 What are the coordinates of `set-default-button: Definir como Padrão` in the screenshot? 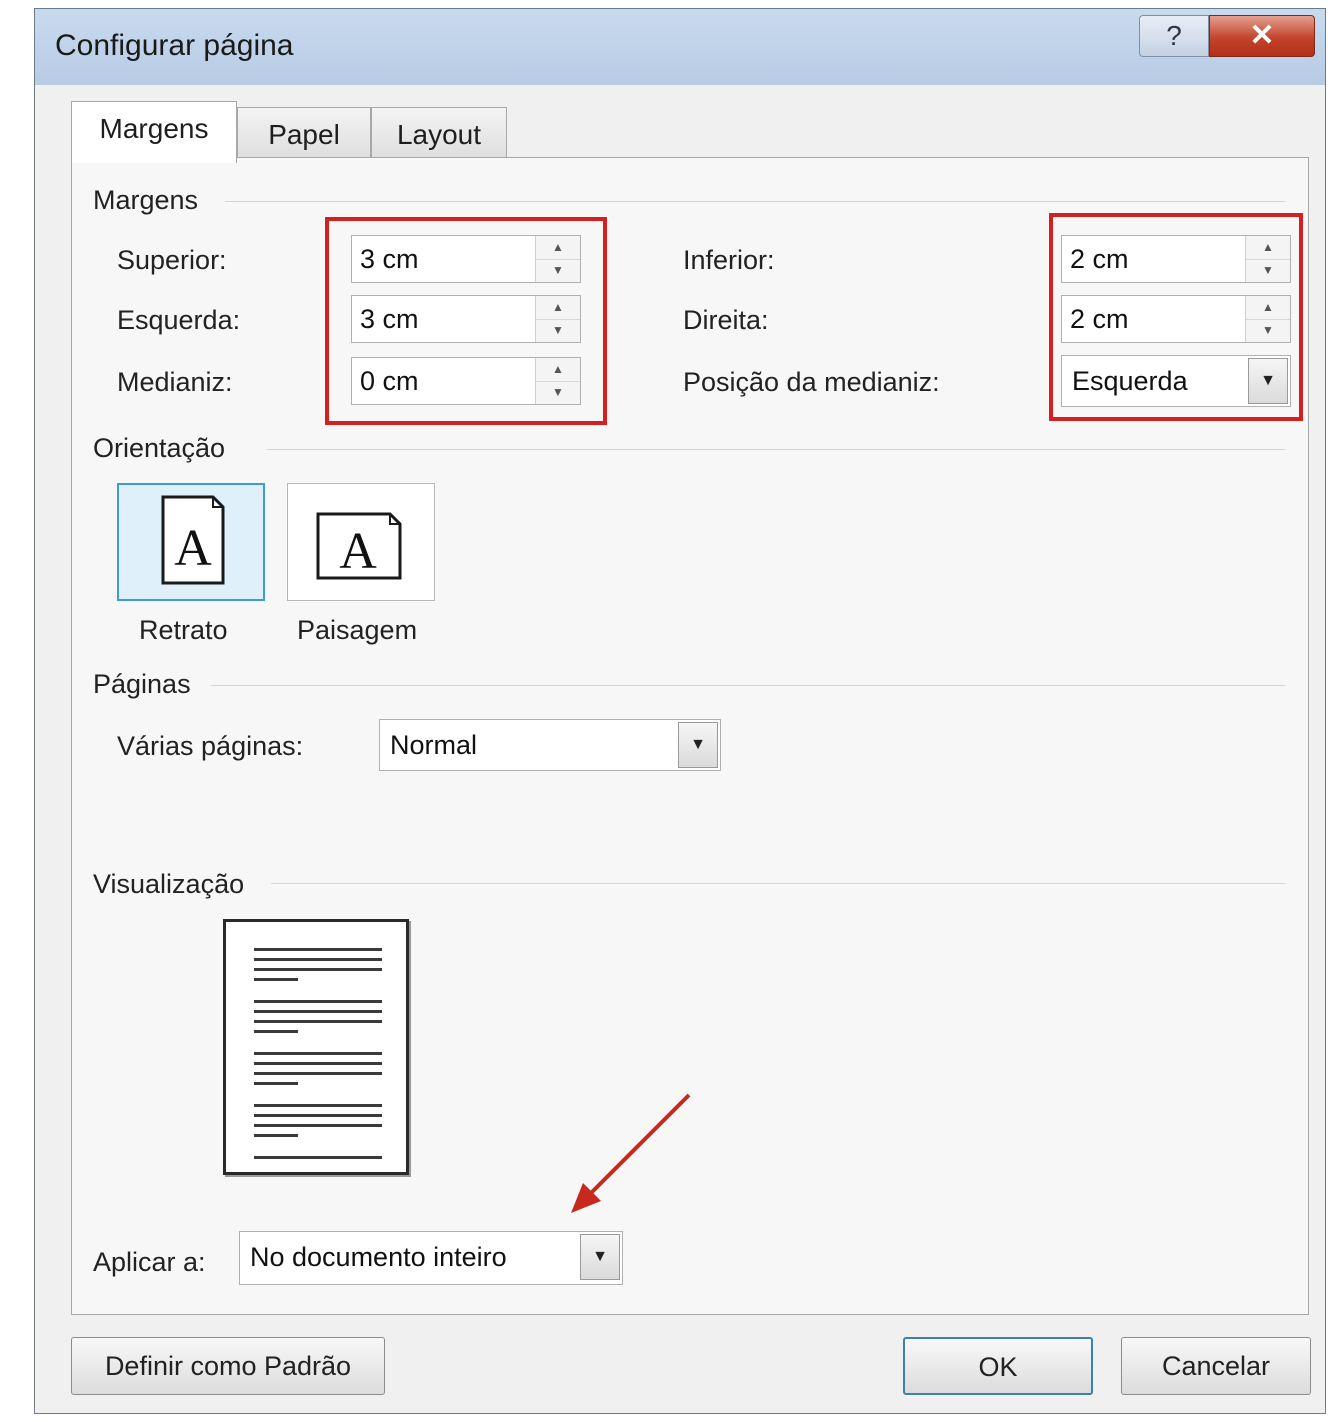 It's located at (228, 1366).